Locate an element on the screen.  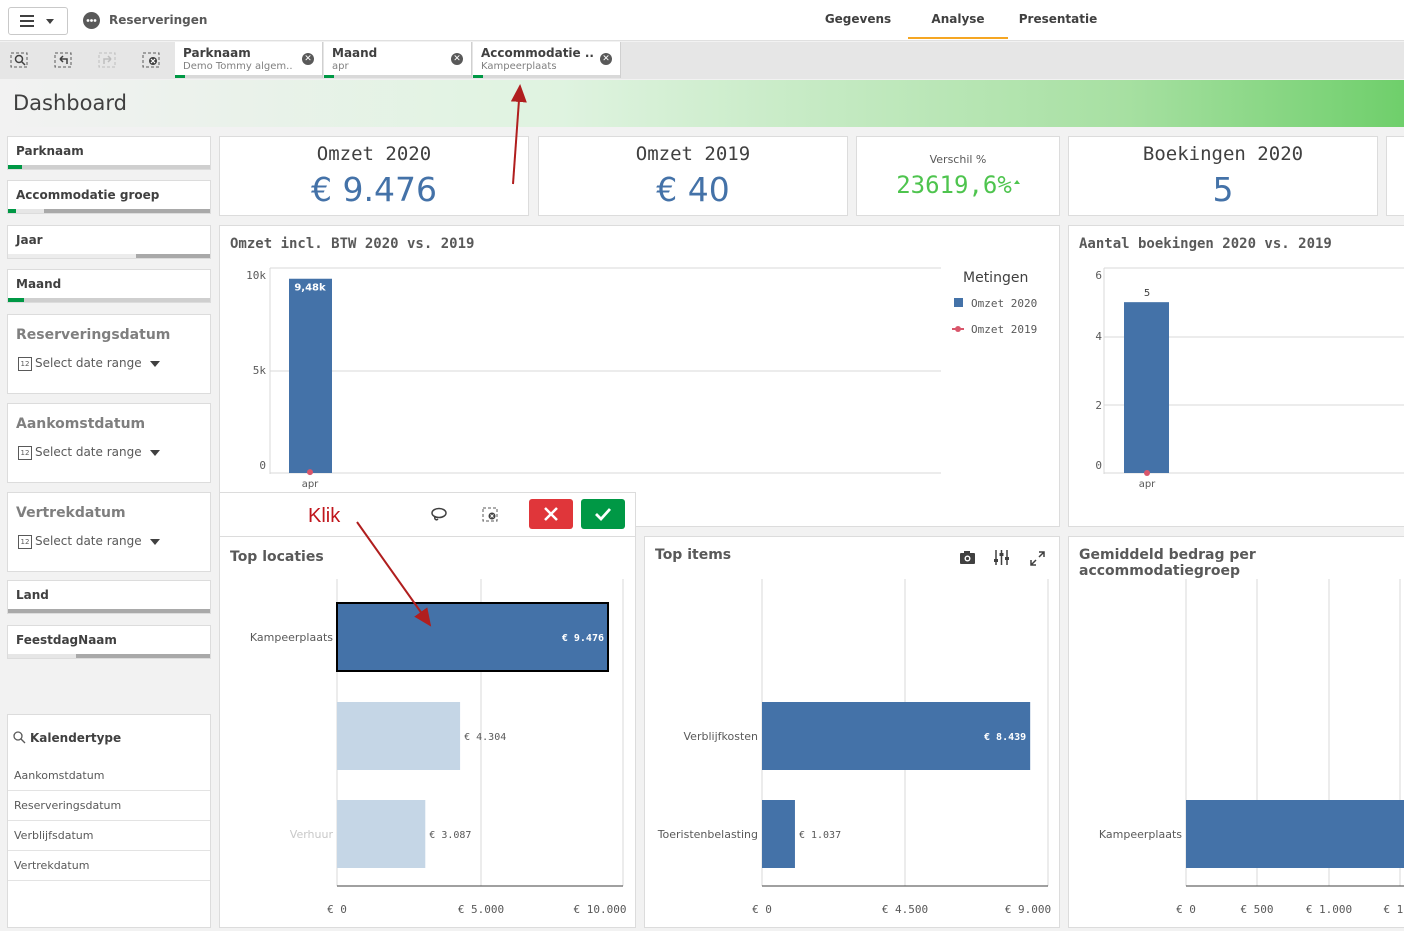
step-back-icon is located at coordinates (64, 60).